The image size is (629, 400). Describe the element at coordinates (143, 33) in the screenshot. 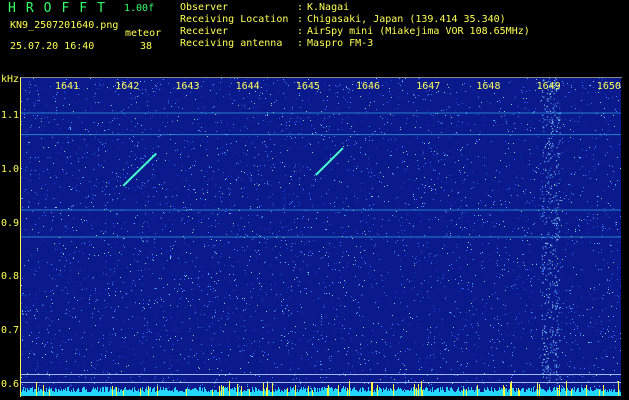

I see `meteor-label: meteor` at that location.